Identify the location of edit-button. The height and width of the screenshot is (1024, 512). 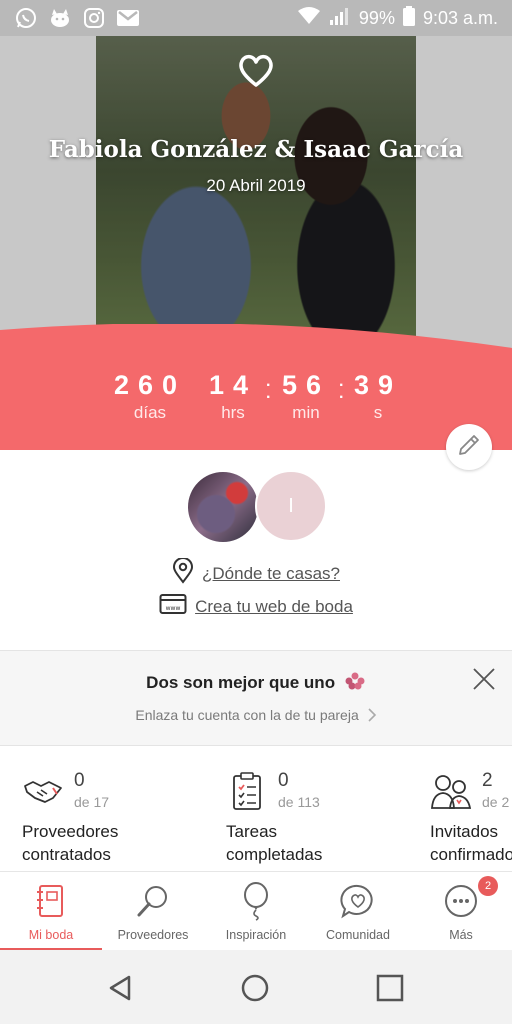
(469, 447).